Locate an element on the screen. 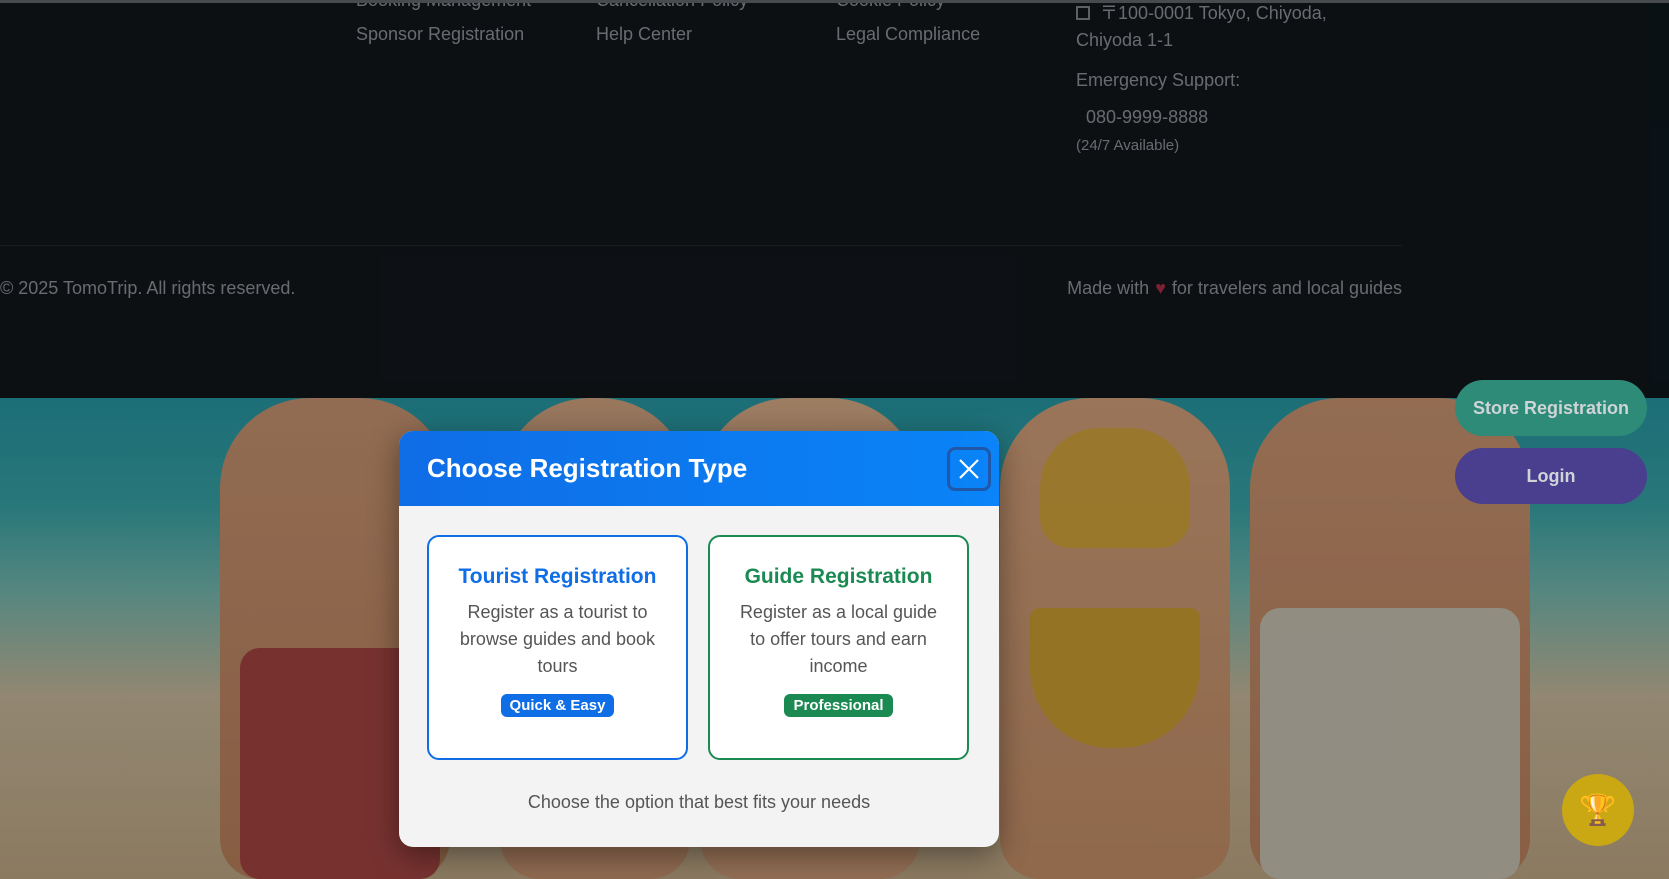  tourist-card-title: Tourist Registration is located at coordinates (557, 576).